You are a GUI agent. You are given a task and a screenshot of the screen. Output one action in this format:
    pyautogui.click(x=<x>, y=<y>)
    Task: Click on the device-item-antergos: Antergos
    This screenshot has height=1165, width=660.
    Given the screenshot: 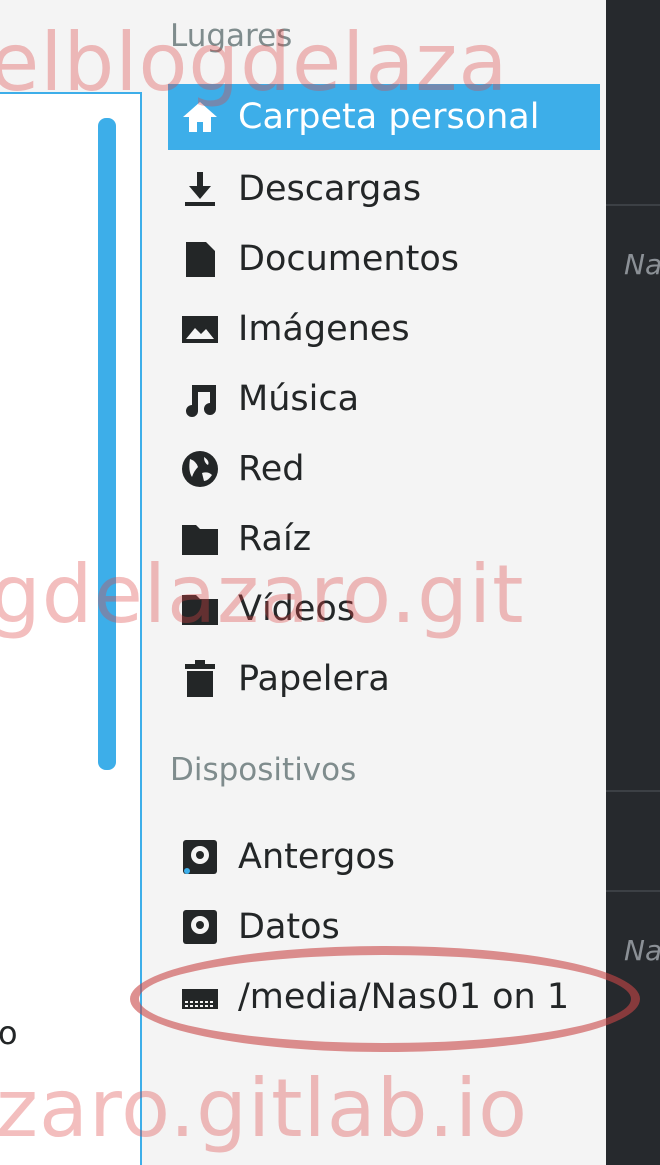 What is the action you would take?
    pyautogui.click(x=384, y=857)
    